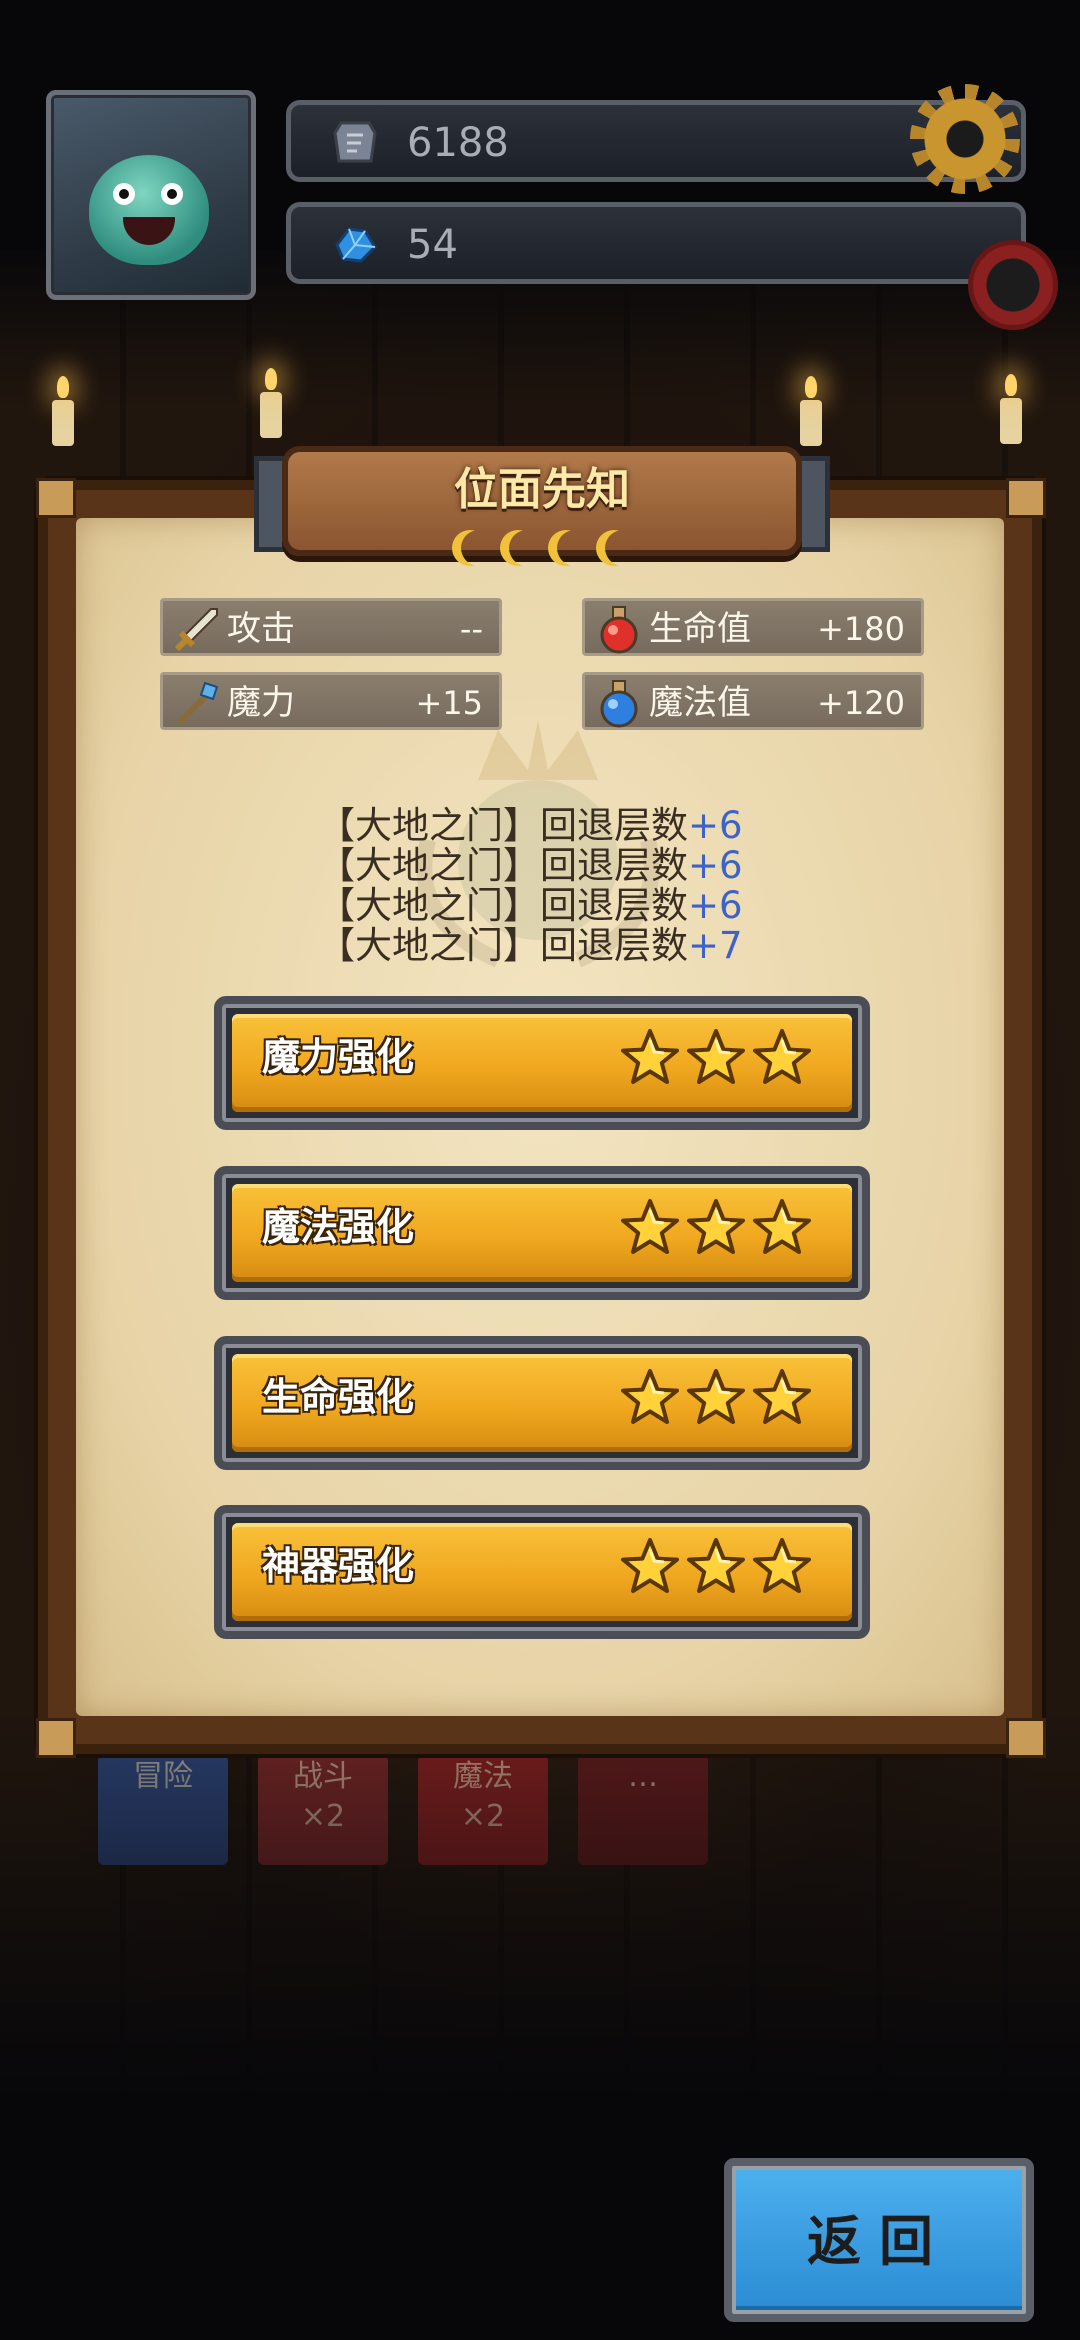 The image size is (1080, 2340). I want to click on upgrade-button-health: 生命强化, so click(542, 1403).